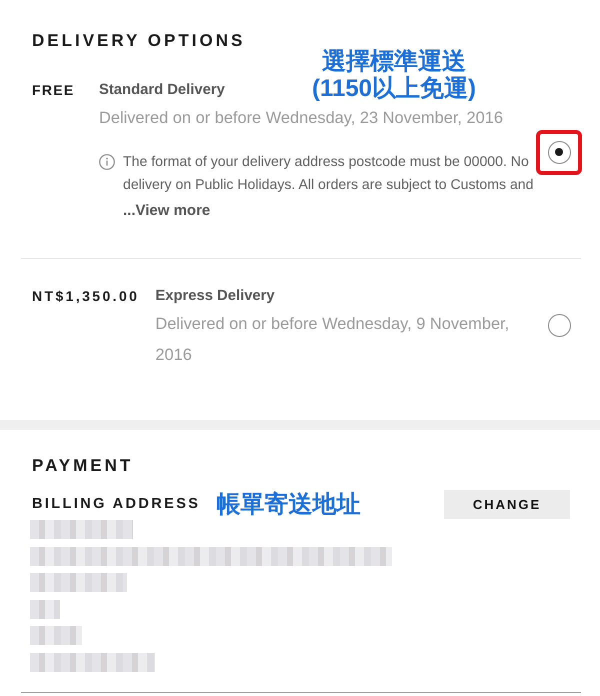  I want to click on radio-unselected, so click(559, 325).